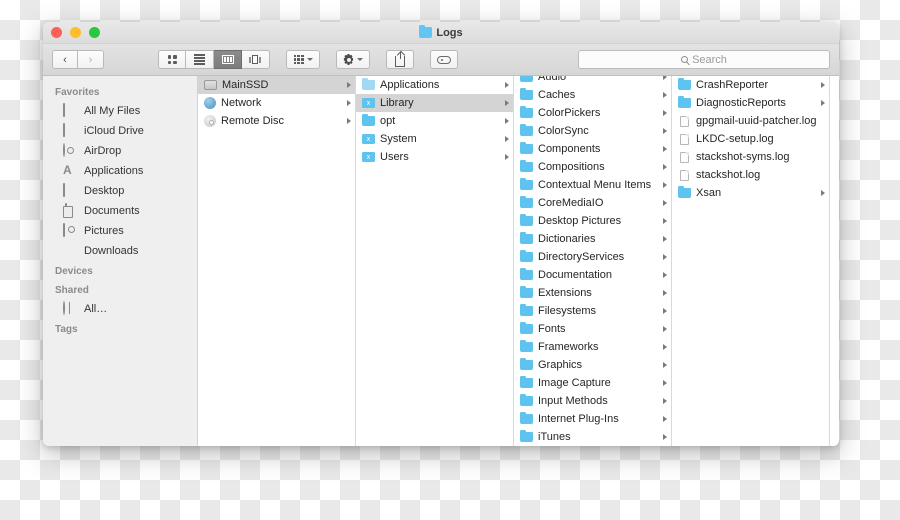 Image resolution: width=900 pixels, height=520 pixels. What do you see at coordinates (743, 157) in the screenshot?
I see `column-item-label: stackshot-syms.log` at bounding box center [743, 157].